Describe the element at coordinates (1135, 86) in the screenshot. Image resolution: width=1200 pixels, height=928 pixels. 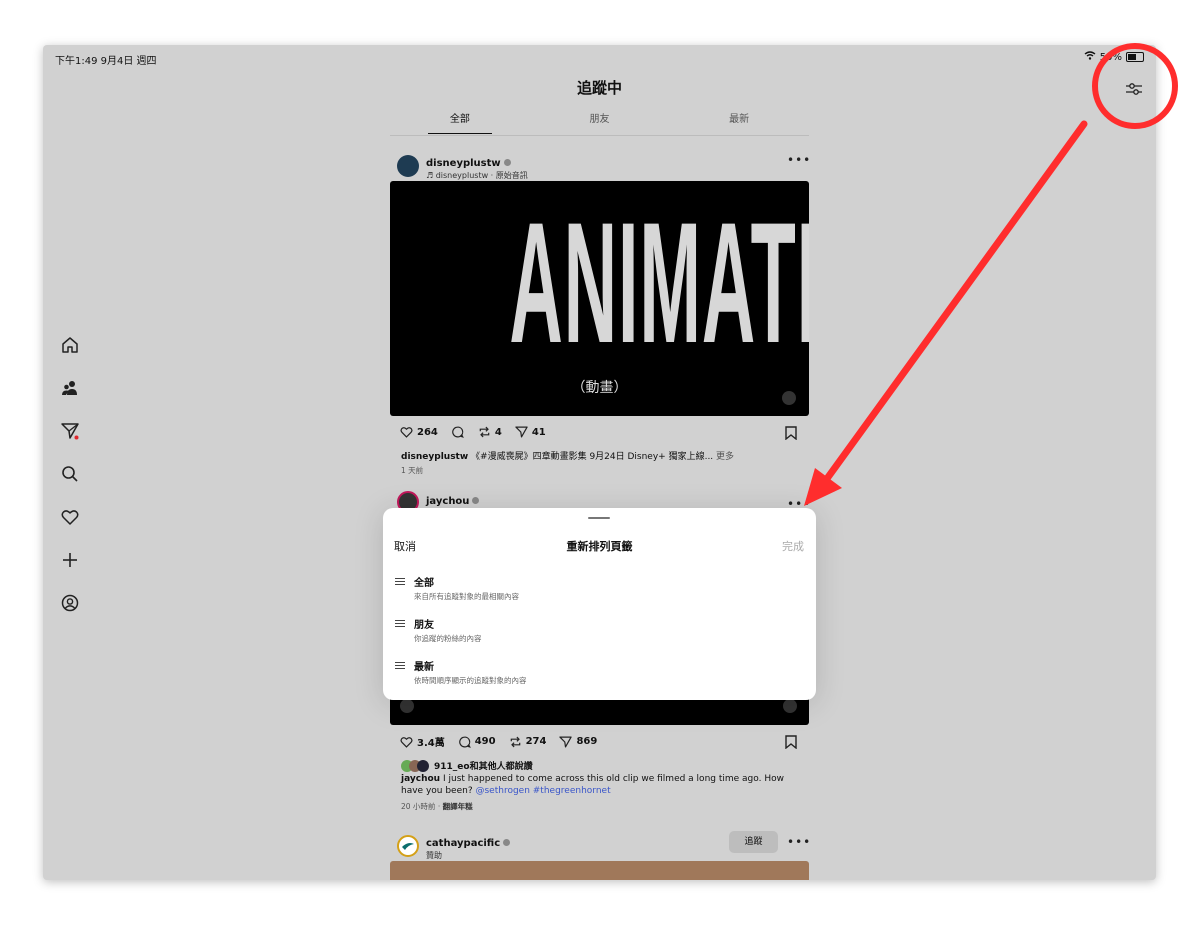
I see `highlight-circle` at that location.